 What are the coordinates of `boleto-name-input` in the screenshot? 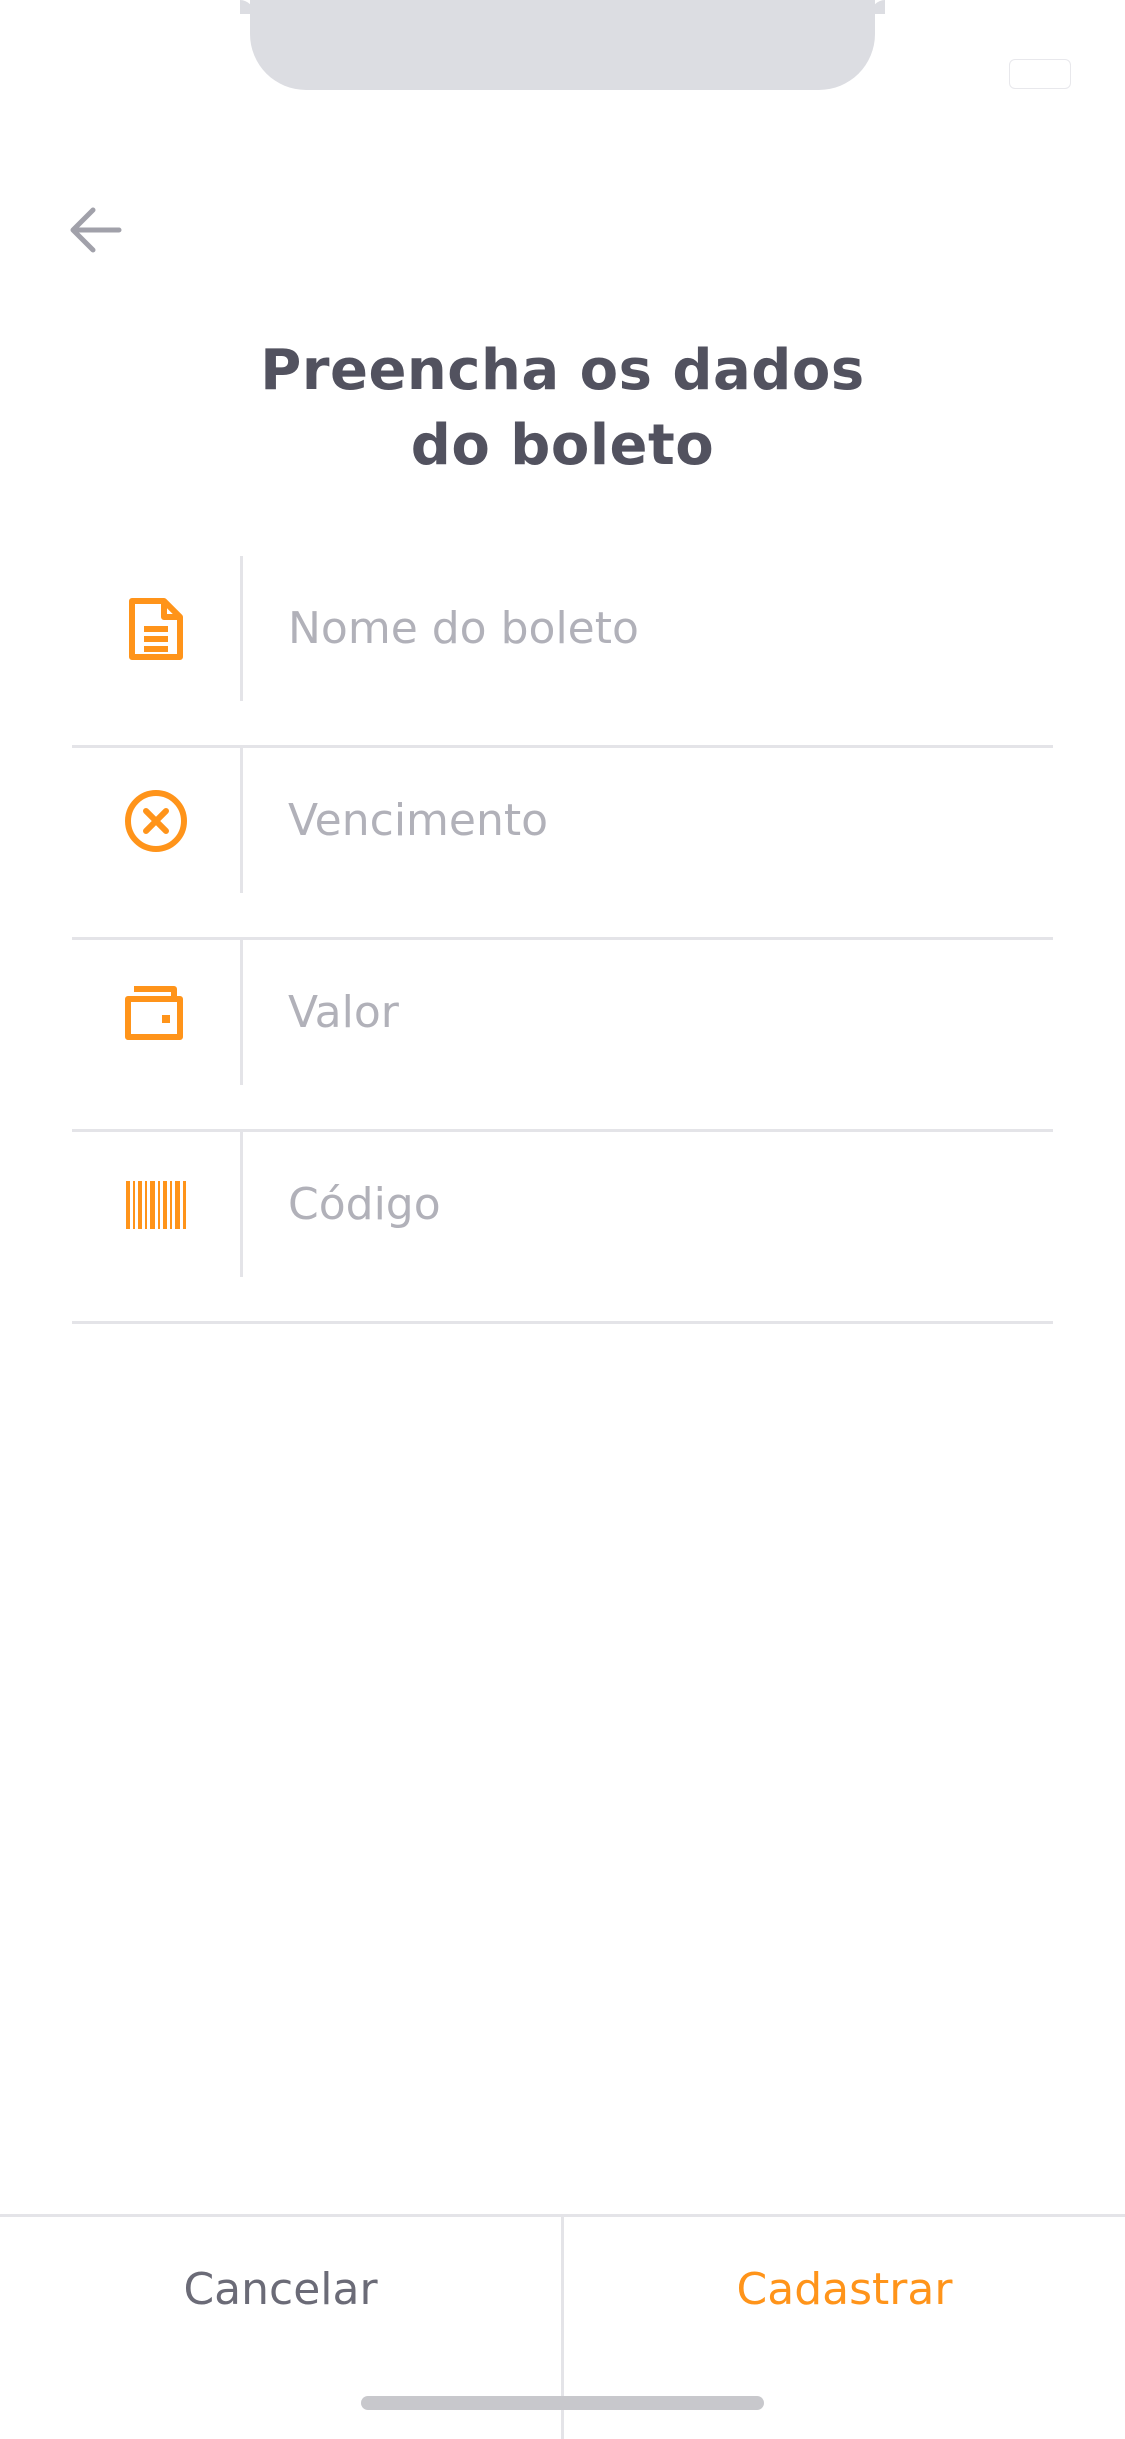 It's located at (658, 628).